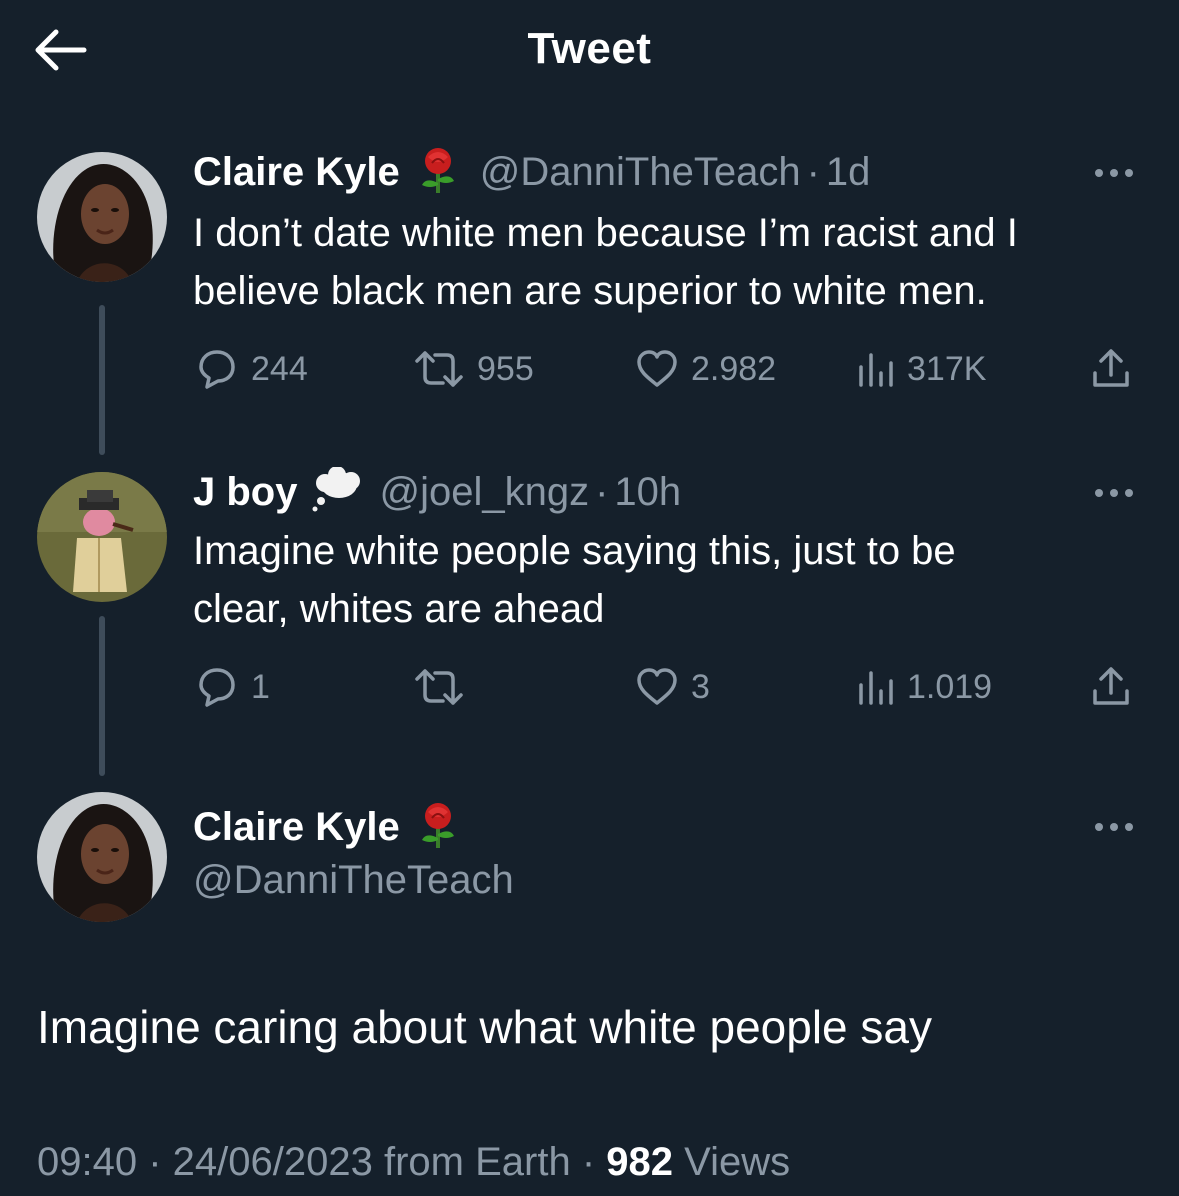  I want to click on retweet-count: 955, so click(505, 368).